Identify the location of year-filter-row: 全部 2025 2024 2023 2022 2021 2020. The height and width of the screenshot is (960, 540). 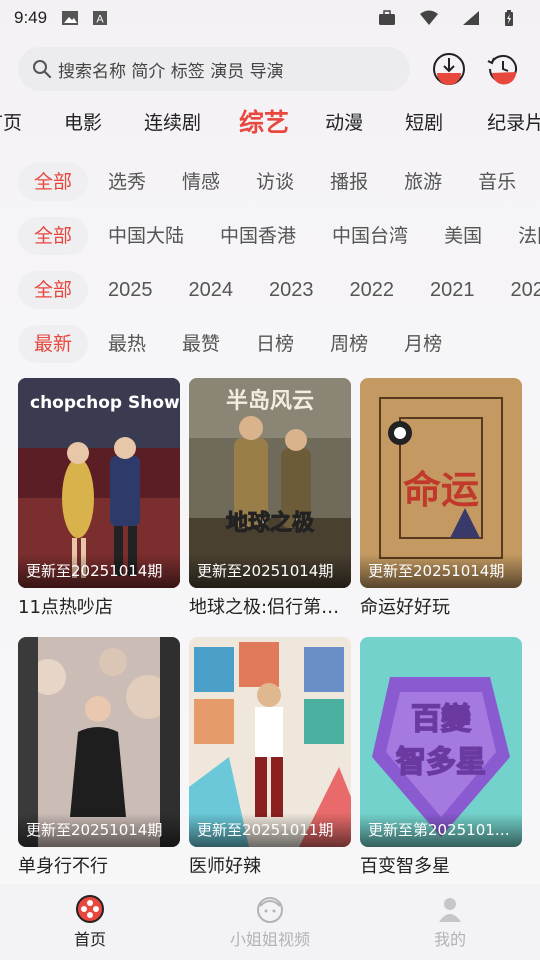
(279, 290).